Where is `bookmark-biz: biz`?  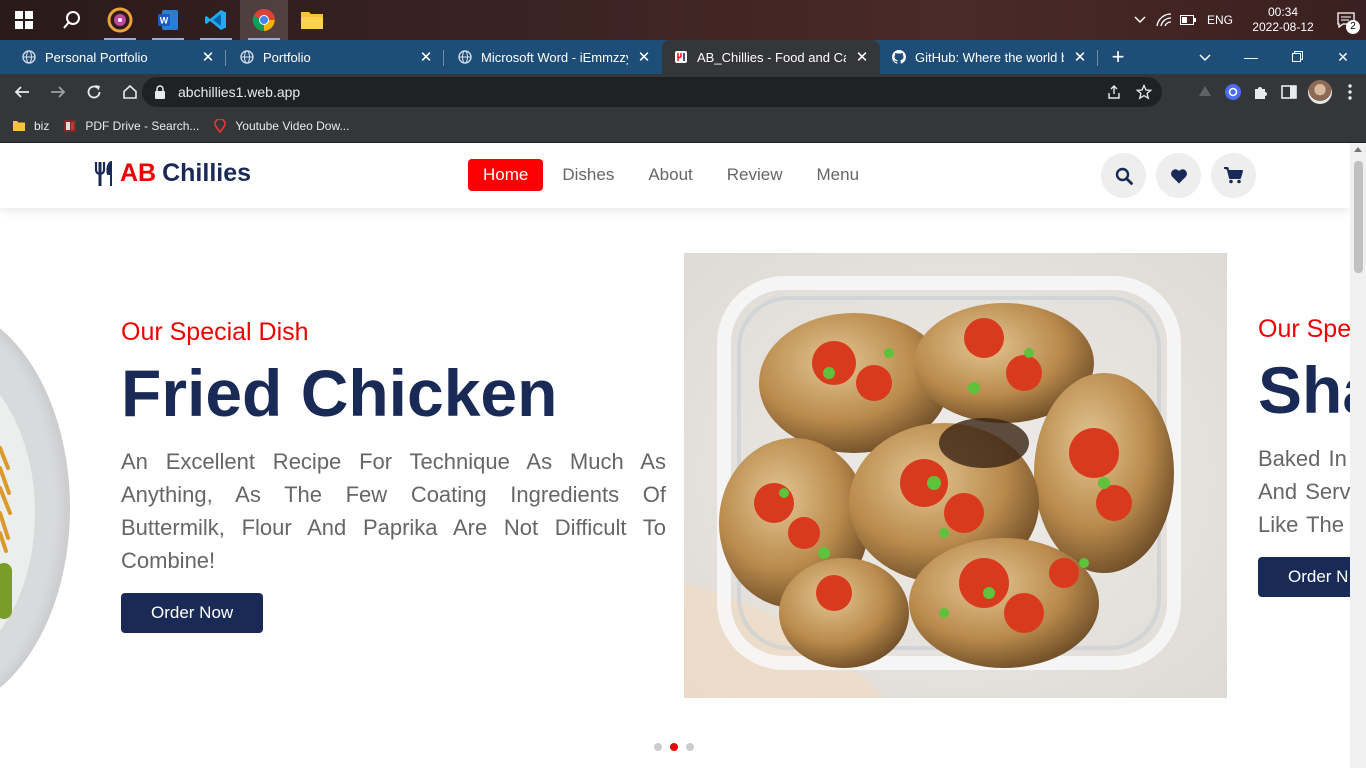 bookmark-biz: biz is located at coordinates (30, 126).